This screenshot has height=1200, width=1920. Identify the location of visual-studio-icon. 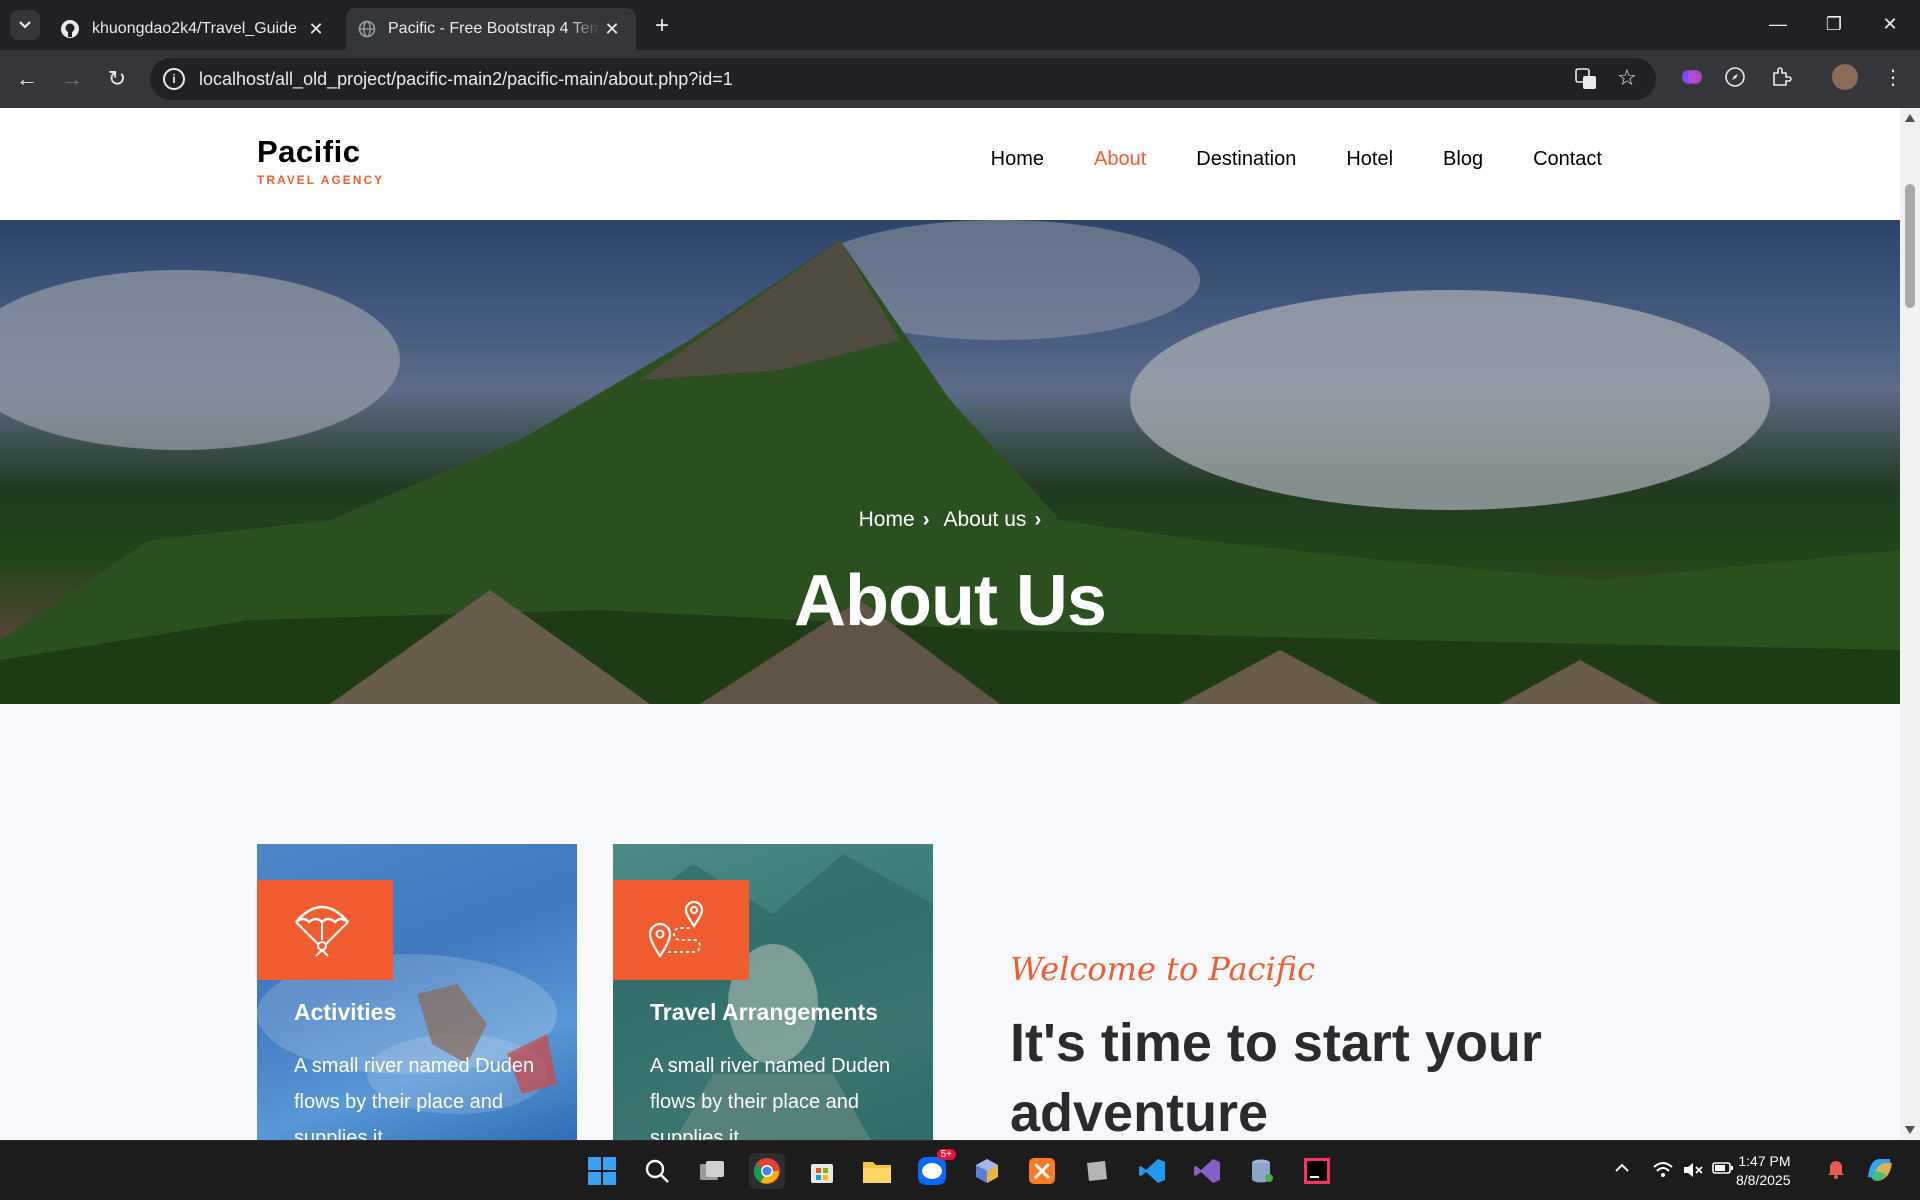
(1207, 1171).